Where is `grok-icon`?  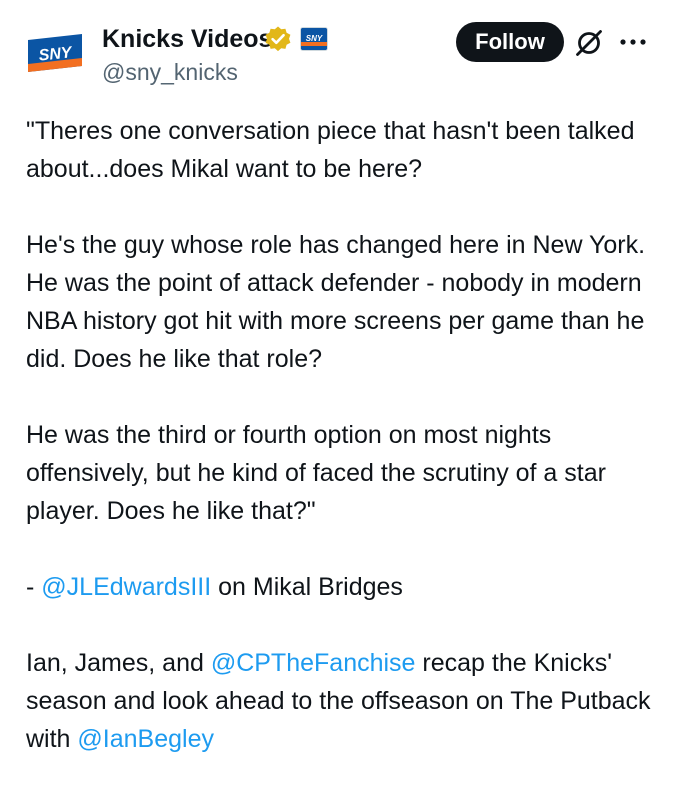
grok-icon is located at coordinates (589, 43).